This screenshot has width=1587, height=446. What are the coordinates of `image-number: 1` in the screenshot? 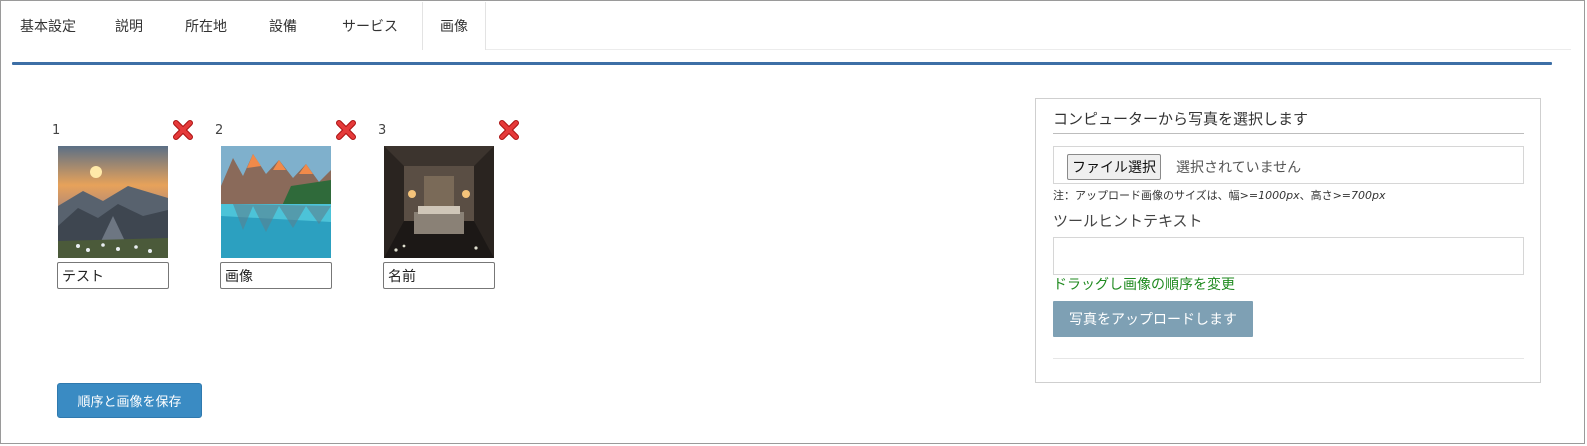 It's located at (56, 130).